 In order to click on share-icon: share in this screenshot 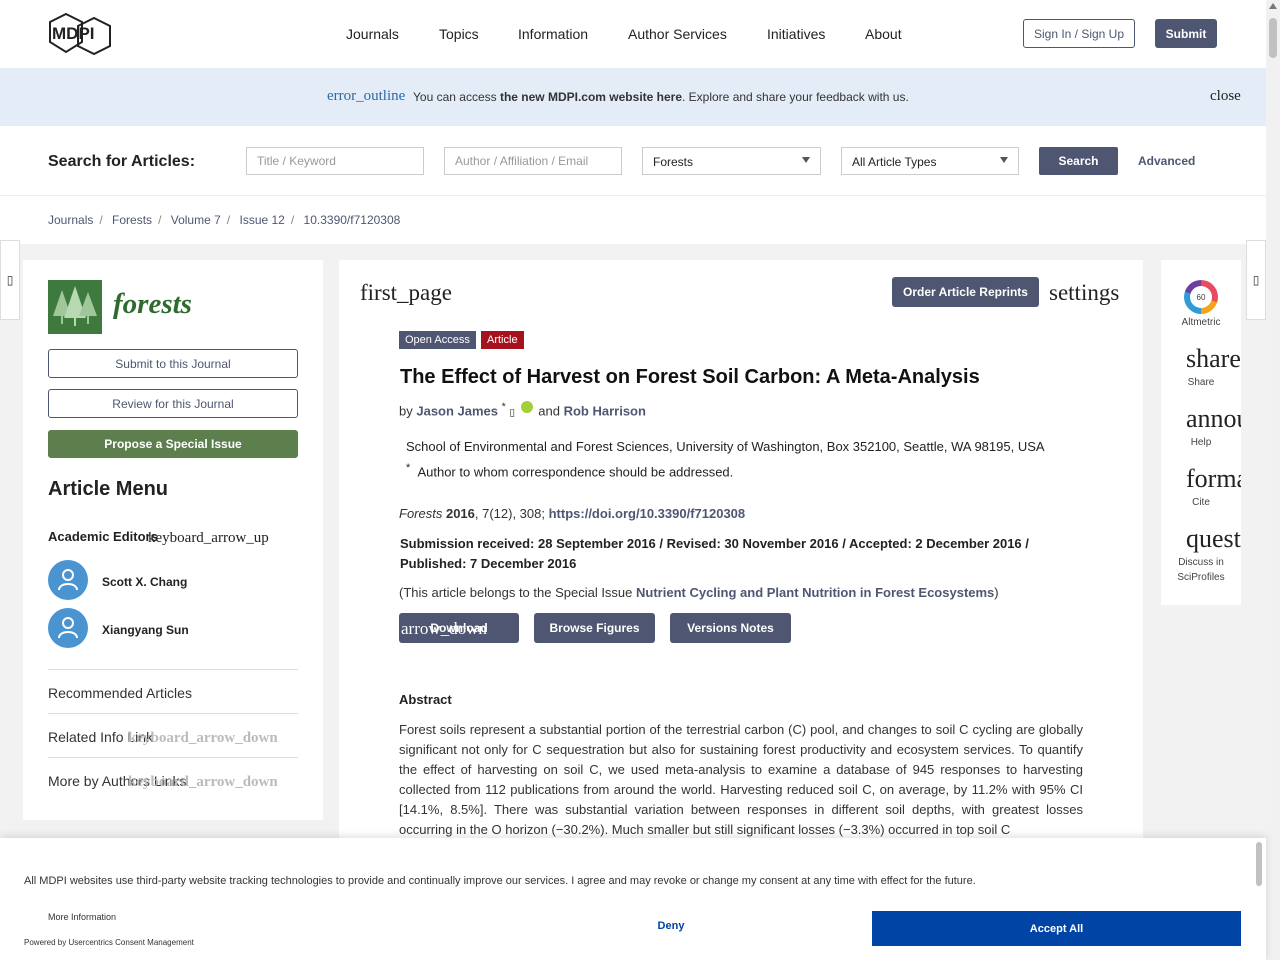, I will do `click(1213, 359)`.